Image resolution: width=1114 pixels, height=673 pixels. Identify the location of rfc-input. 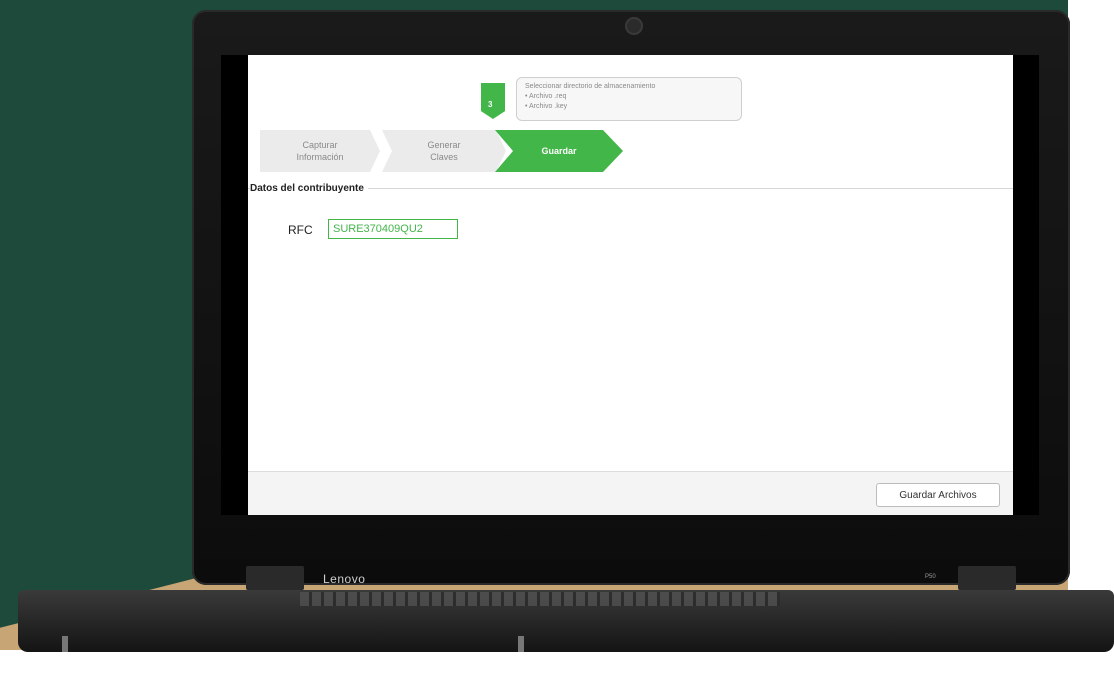
(393, 229).